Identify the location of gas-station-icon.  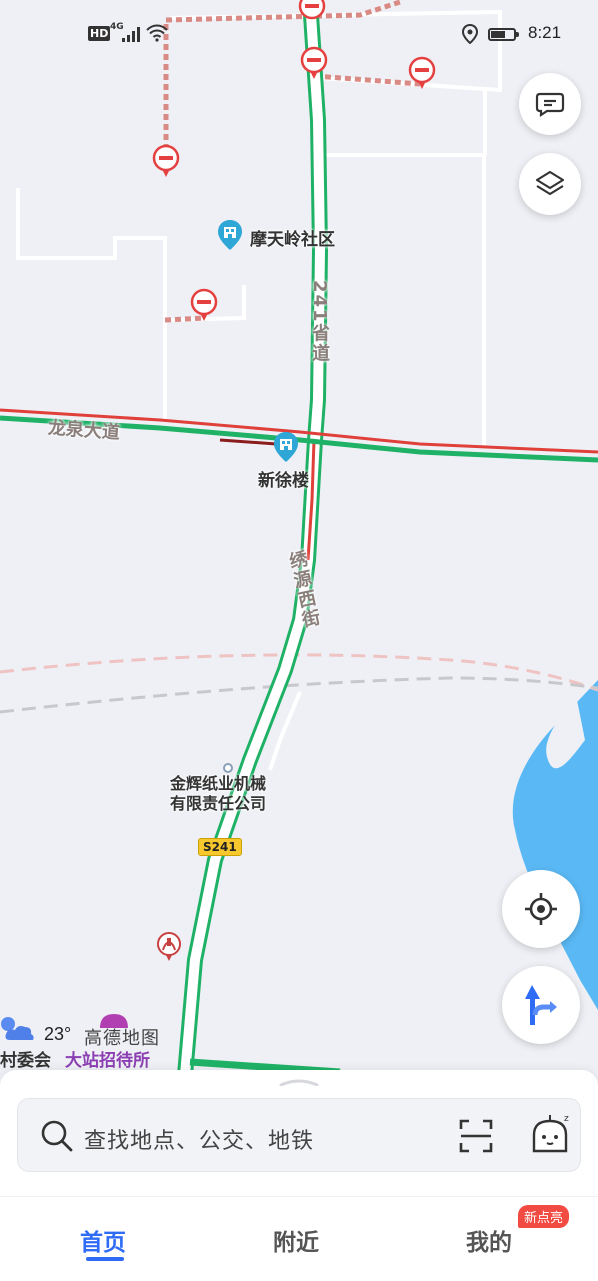
(169, 947).